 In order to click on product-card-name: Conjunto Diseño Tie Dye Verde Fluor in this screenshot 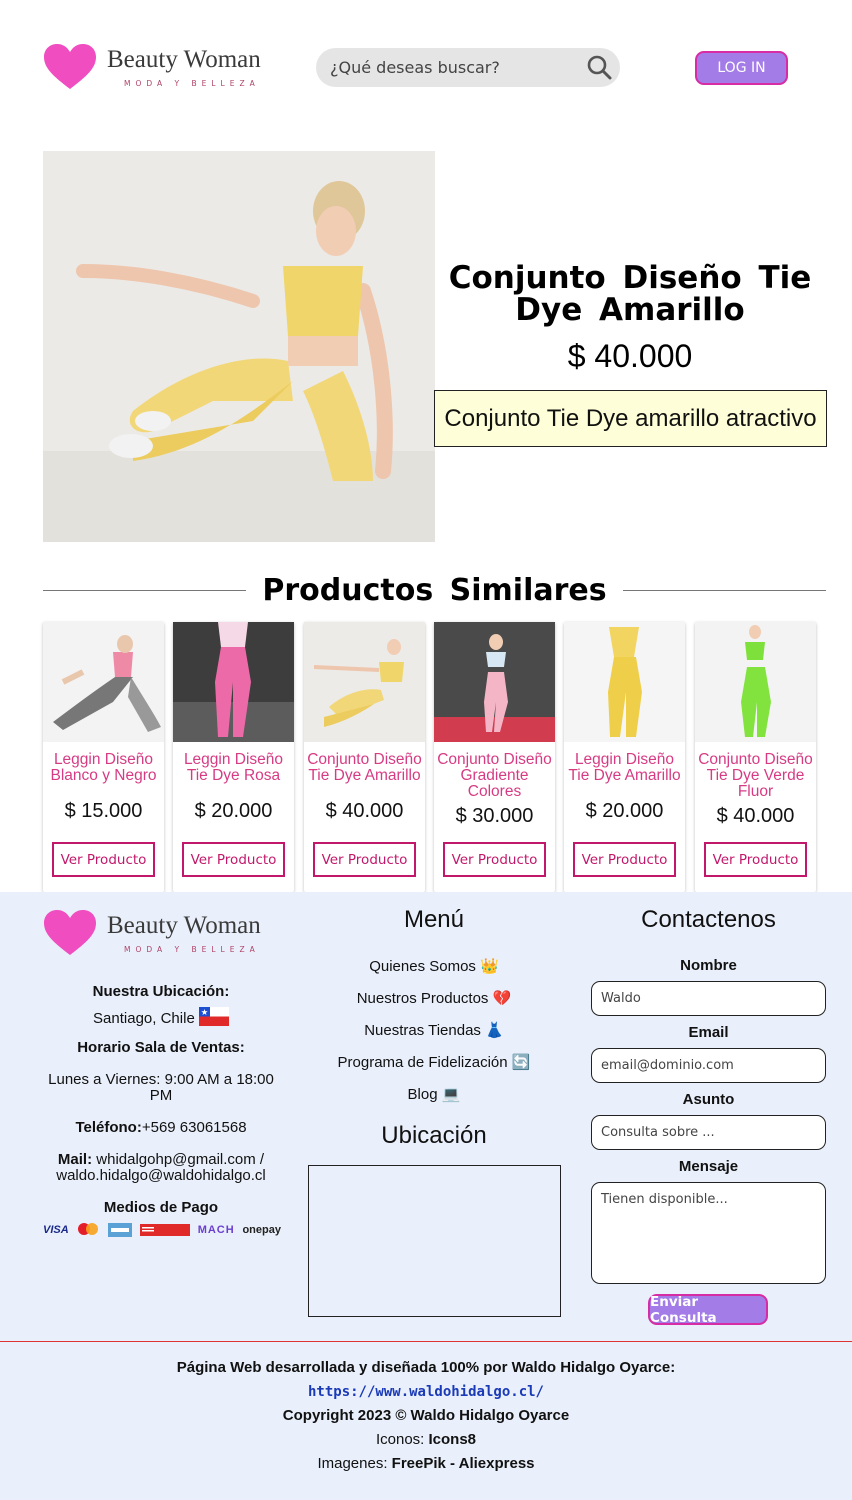, I will do `click(755, 776)`.